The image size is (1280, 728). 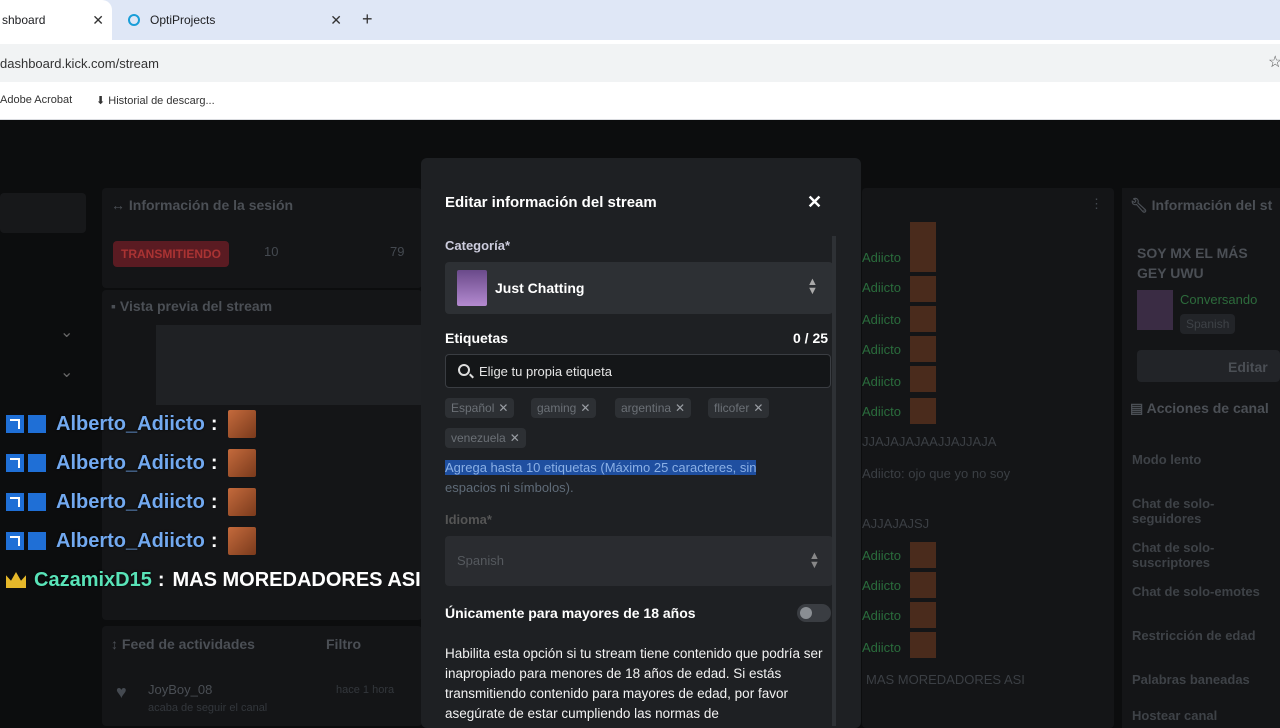 I want to click on expand-icon: ↔, so click(x=120, y=205).